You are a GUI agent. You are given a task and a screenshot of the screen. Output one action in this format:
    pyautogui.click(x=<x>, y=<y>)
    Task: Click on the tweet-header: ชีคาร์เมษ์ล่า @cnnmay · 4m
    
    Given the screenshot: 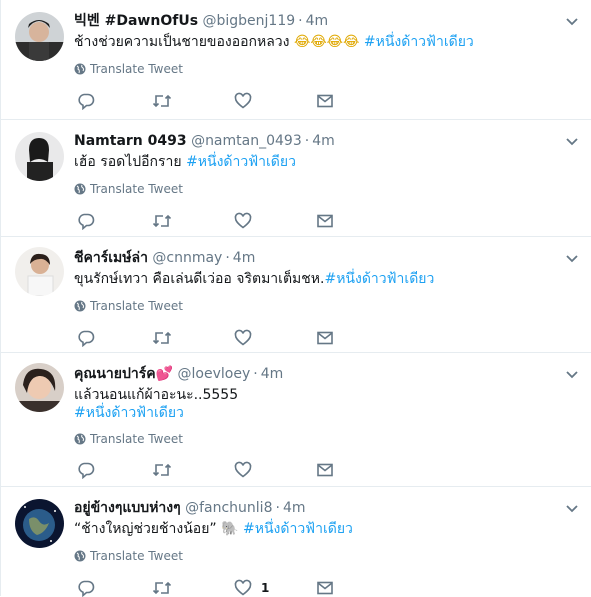 What is the action you would take?
    pyautogui.click(x=165, y=258)
    